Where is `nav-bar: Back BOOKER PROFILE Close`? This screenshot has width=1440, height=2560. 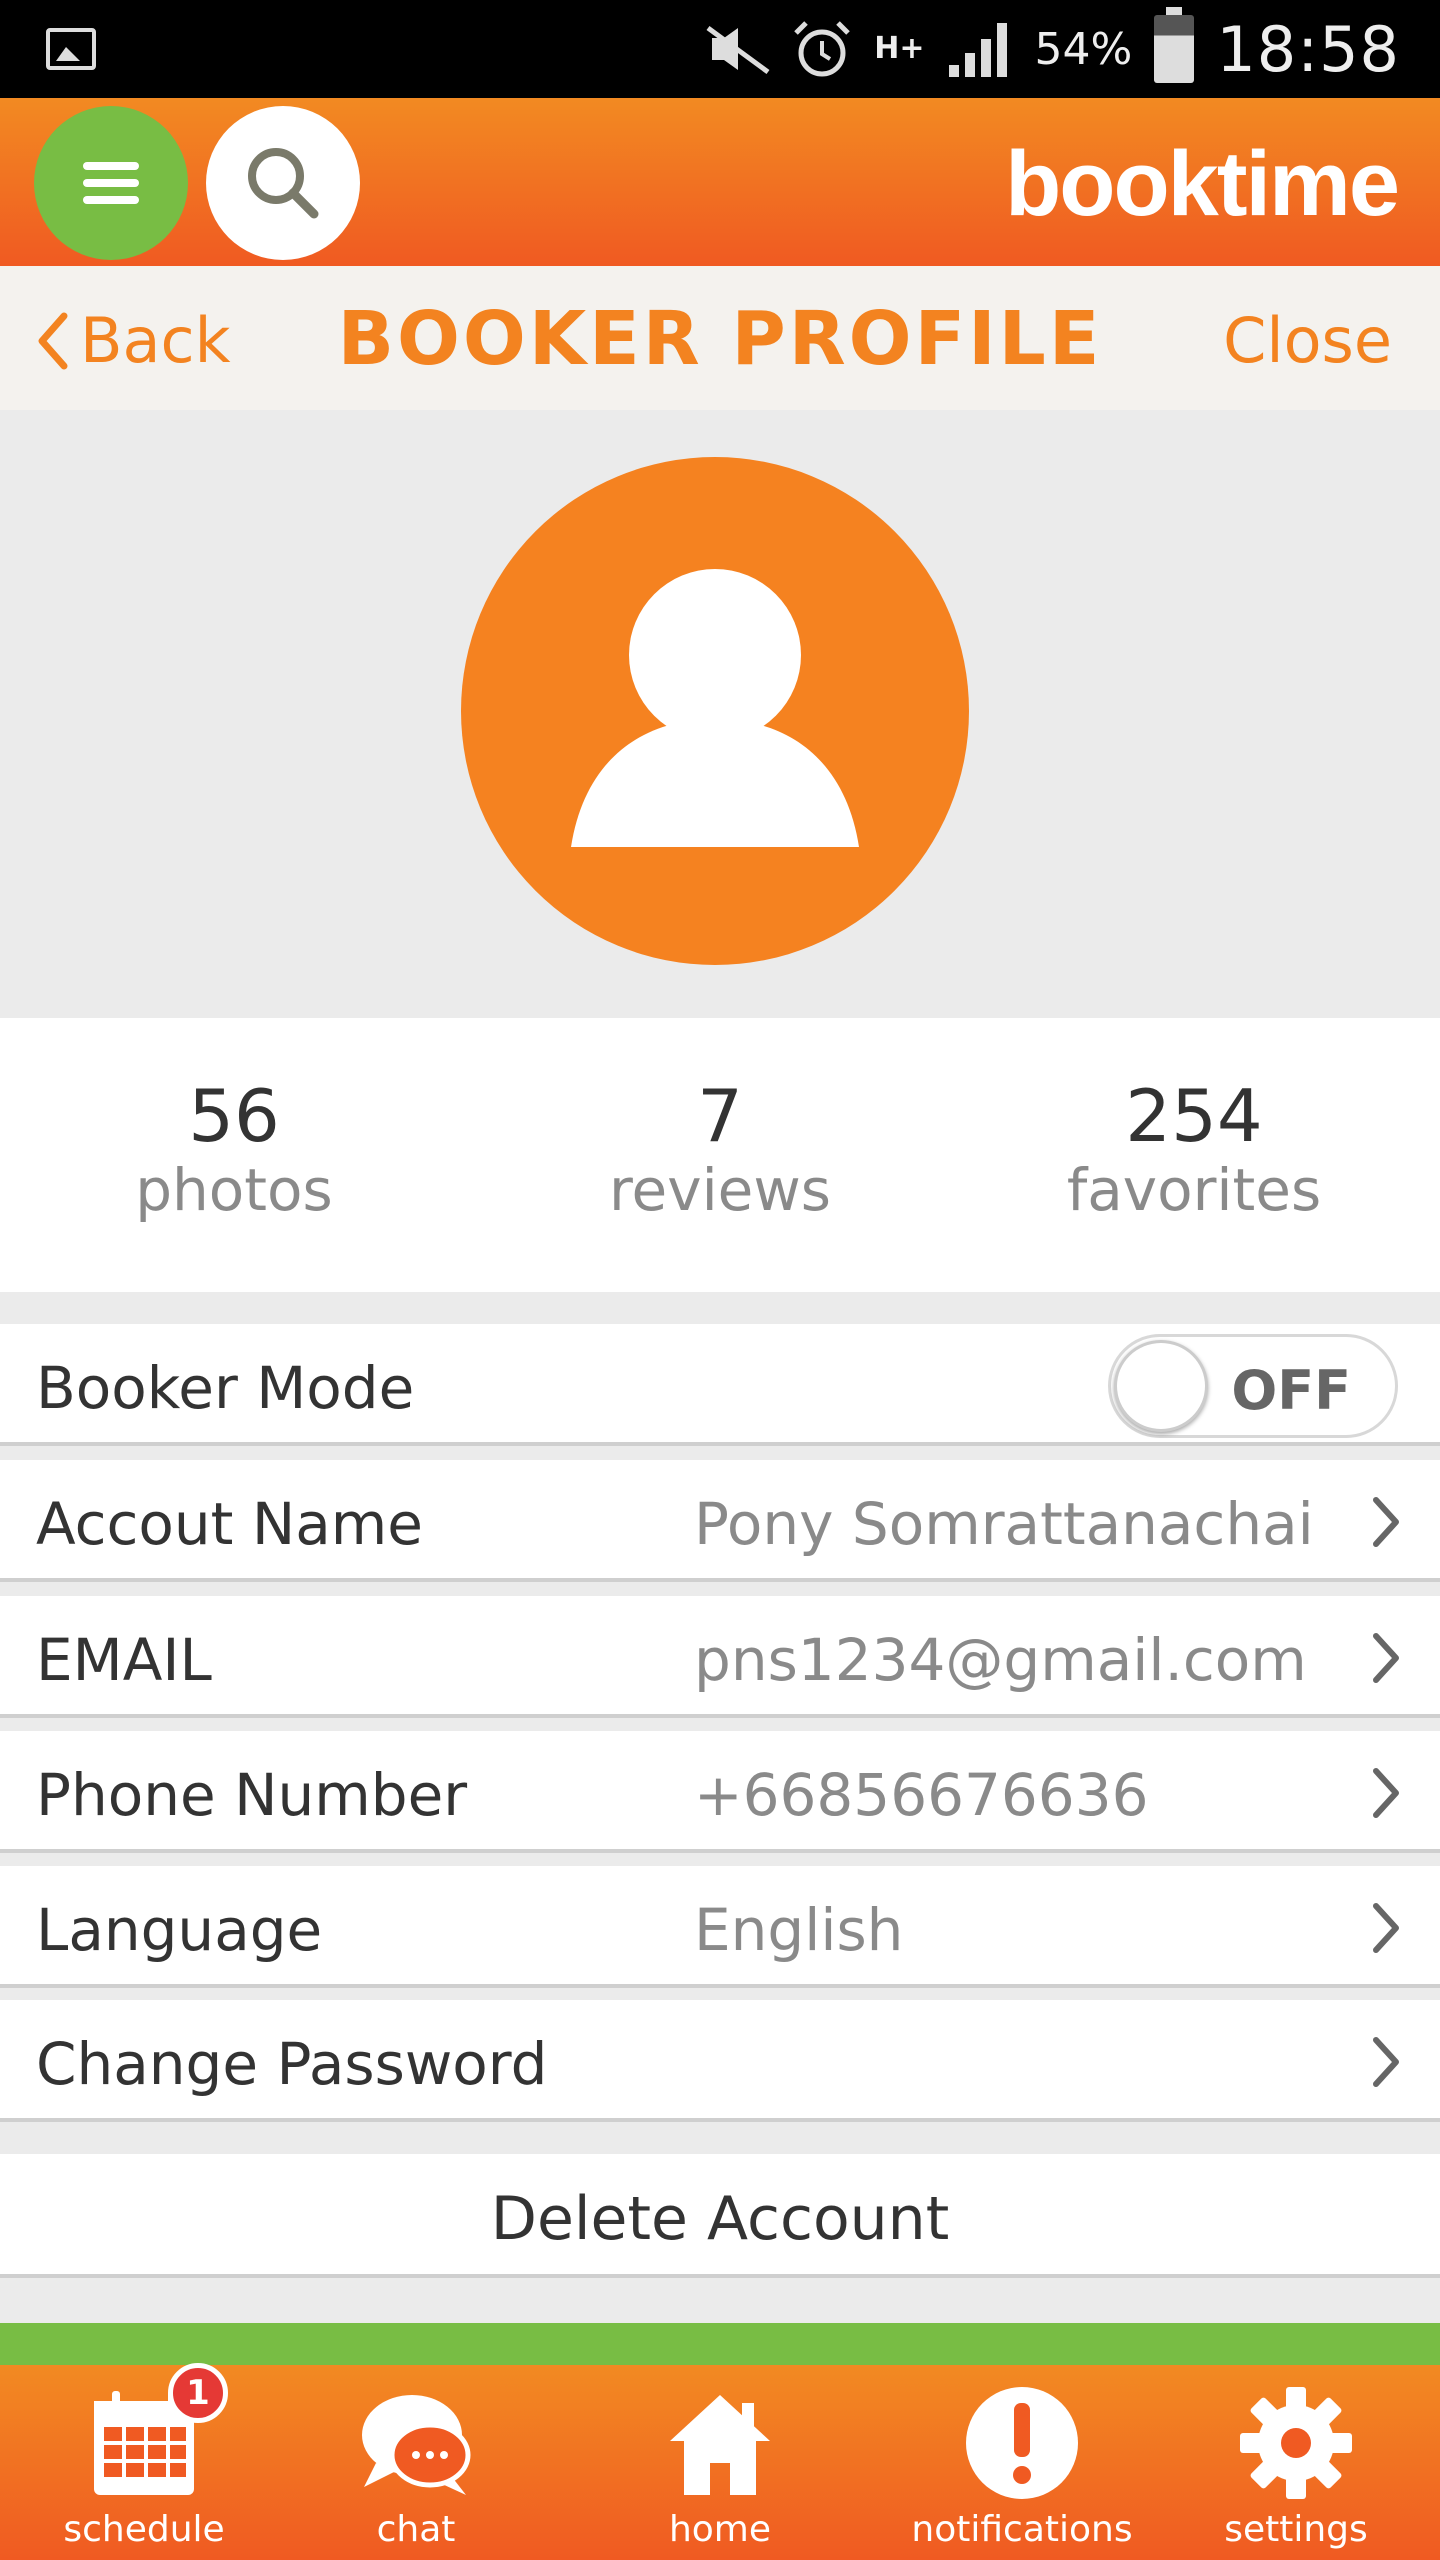
nav-bar: Back BOOKER PROFILE Close is located at coordinates (720, 338).